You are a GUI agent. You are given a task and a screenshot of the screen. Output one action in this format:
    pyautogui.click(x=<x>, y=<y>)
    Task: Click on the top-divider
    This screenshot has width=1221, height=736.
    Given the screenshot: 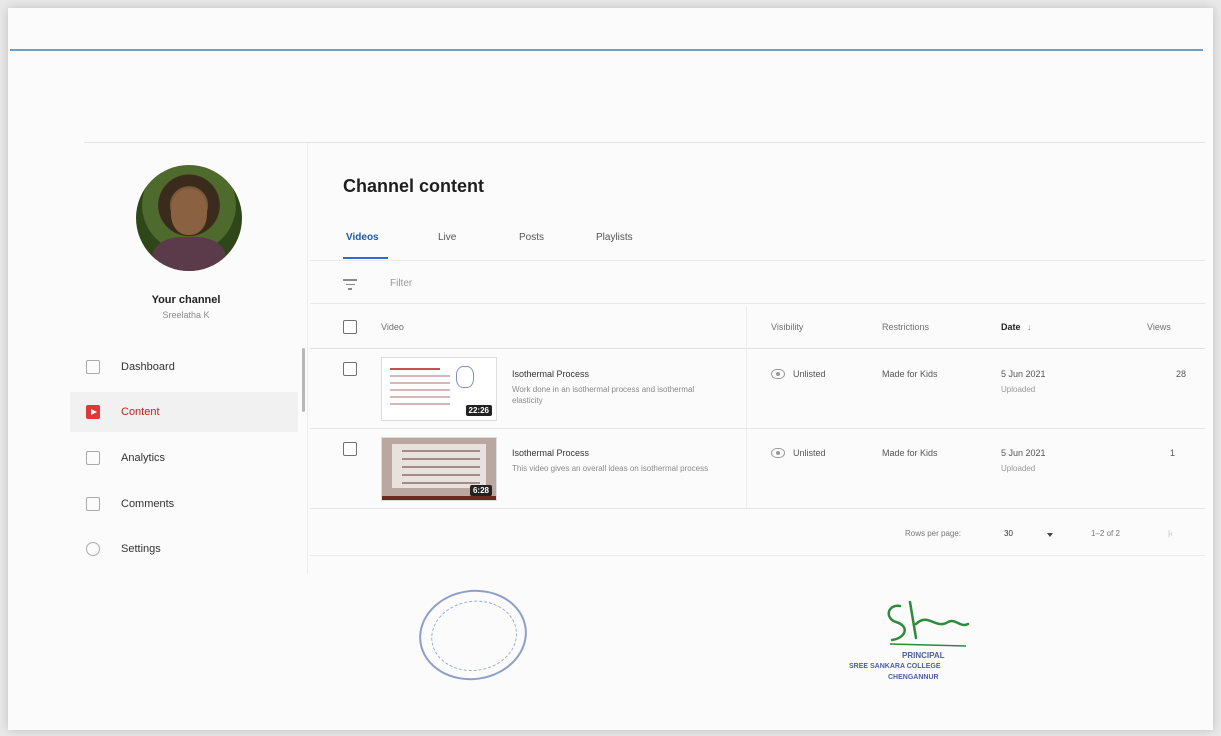 What is the action you would take?
    pyautogui.click(x=606, y=50)
    